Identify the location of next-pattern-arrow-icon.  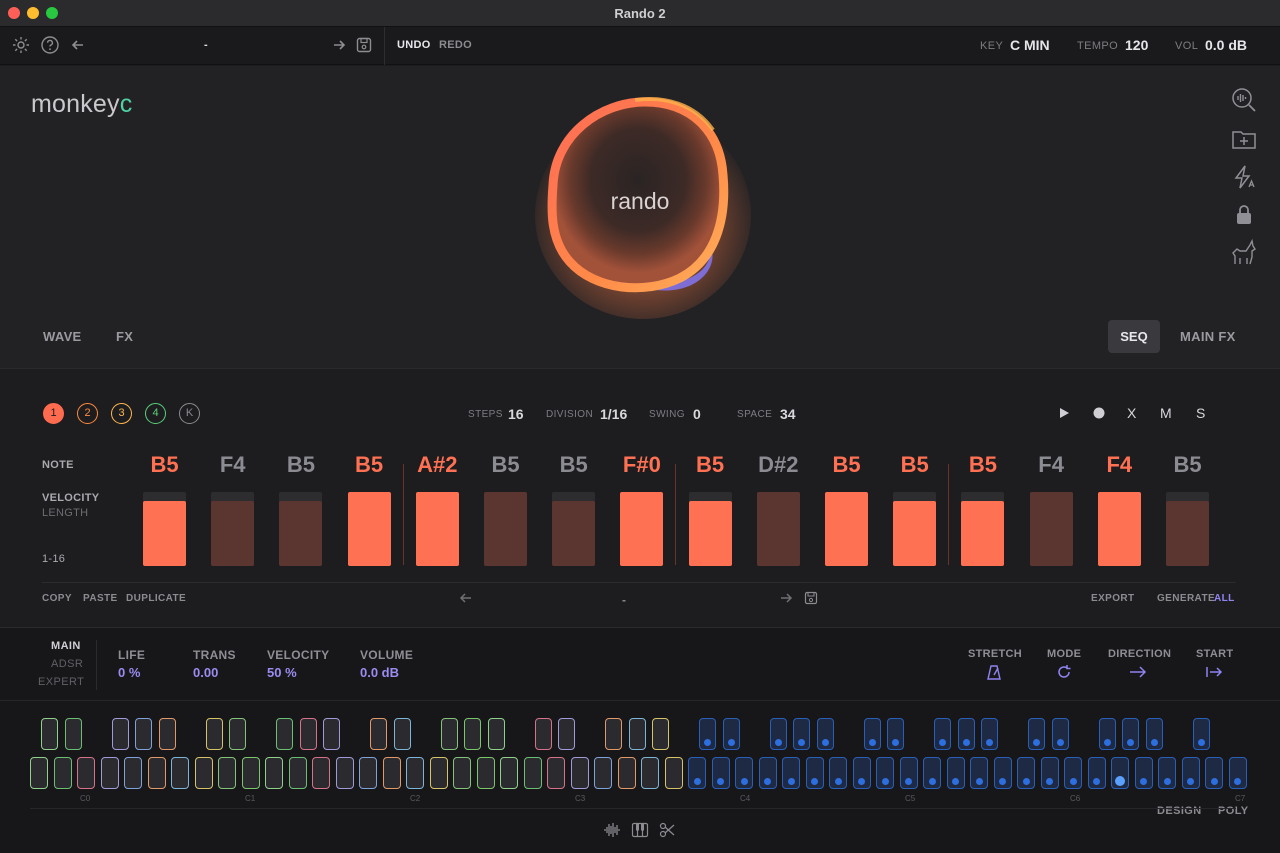
(786, 598).